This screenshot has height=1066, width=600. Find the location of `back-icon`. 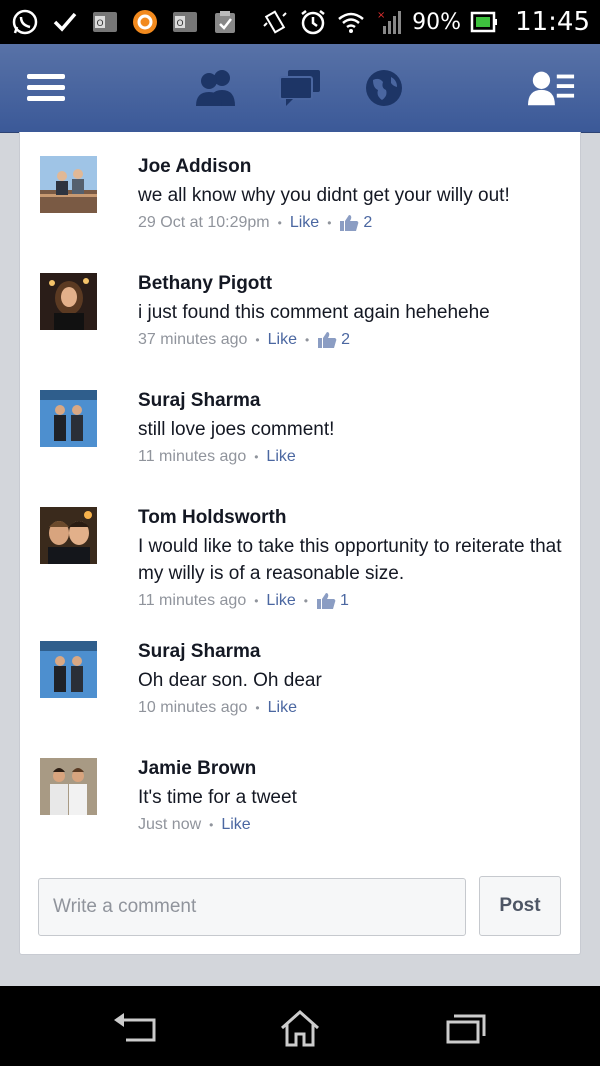

back-icon is located at coordinates (135, 1028).